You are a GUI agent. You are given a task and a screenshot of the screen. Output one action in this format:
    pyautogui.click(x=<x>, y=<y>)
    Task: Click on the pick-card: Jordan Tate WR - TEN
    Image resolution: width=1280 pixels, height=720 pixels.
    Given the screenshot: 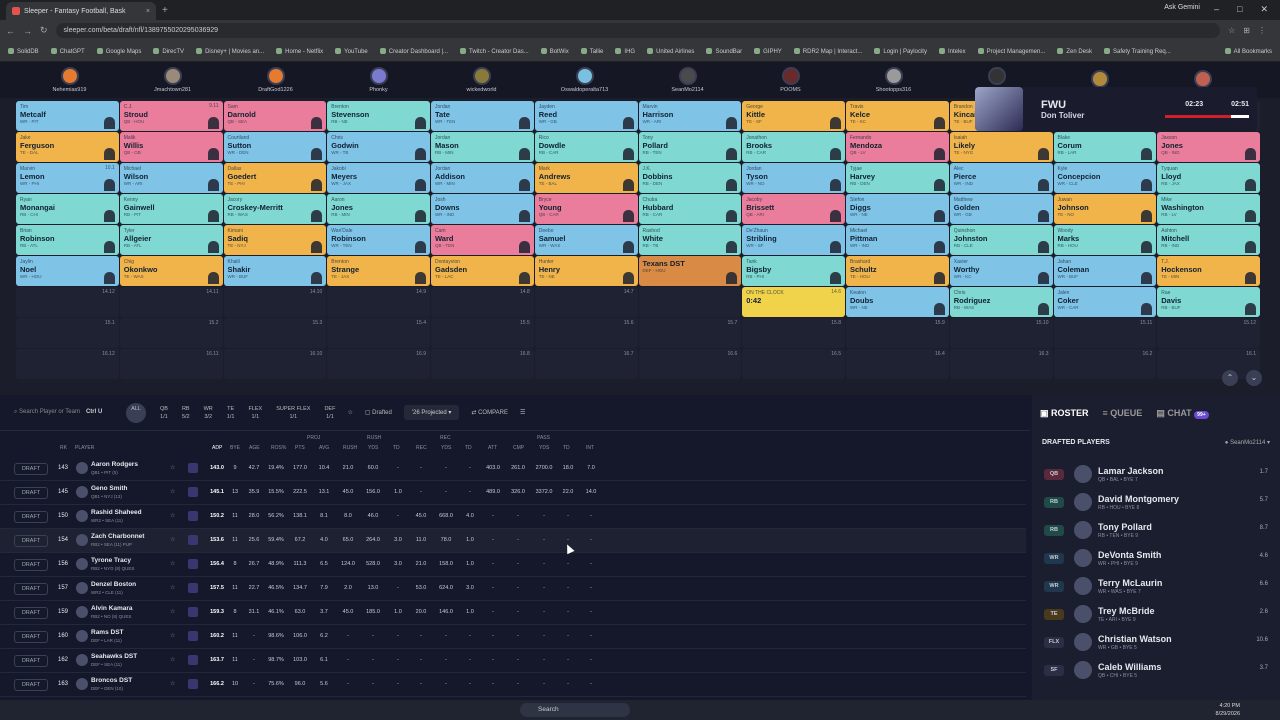 What is the action you would take?
    pyautogui.click(x=482, y=116)
    